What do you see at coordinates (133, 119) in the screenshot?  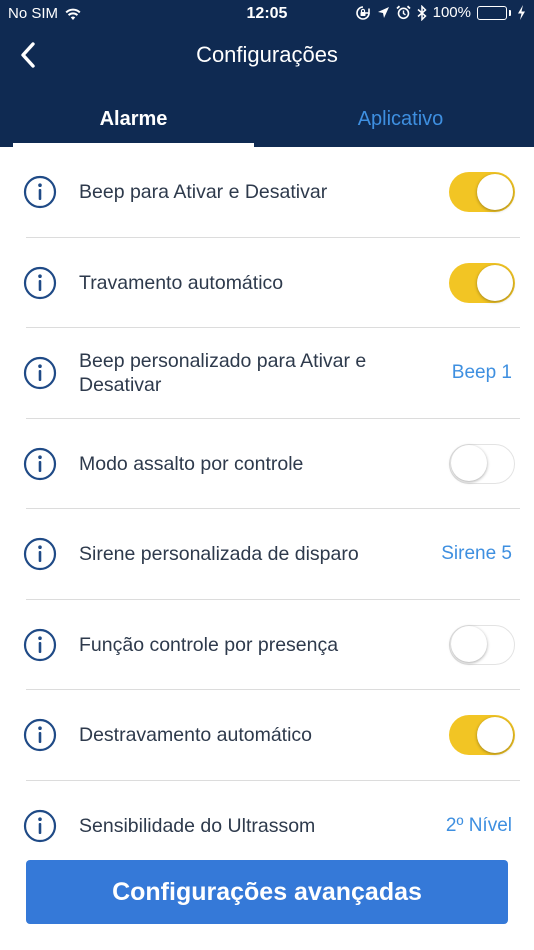 I see `tab-alarme: Alarme` at bounding box center [133, 119].